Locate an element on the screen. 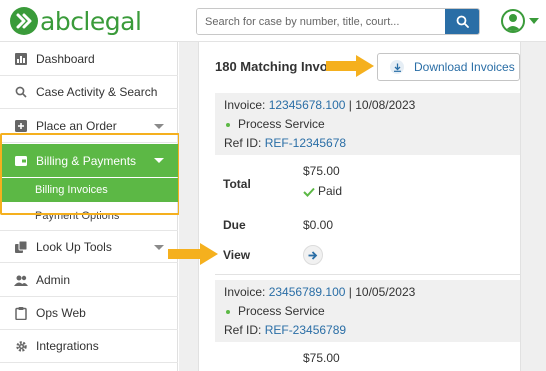  search-bar is located at coordinates (338, 21).